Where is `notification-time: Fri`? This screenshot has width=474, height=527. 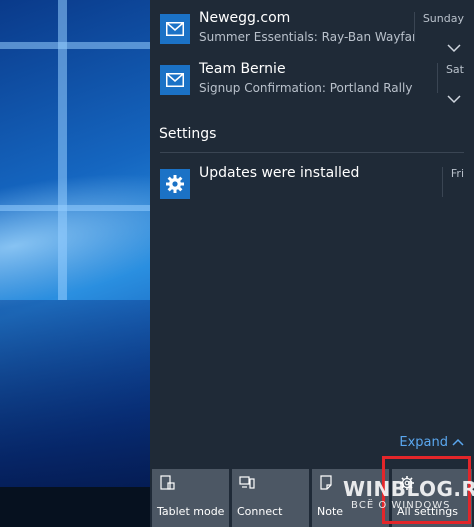
notification-time: Fri is located at coordinates (452, 182).